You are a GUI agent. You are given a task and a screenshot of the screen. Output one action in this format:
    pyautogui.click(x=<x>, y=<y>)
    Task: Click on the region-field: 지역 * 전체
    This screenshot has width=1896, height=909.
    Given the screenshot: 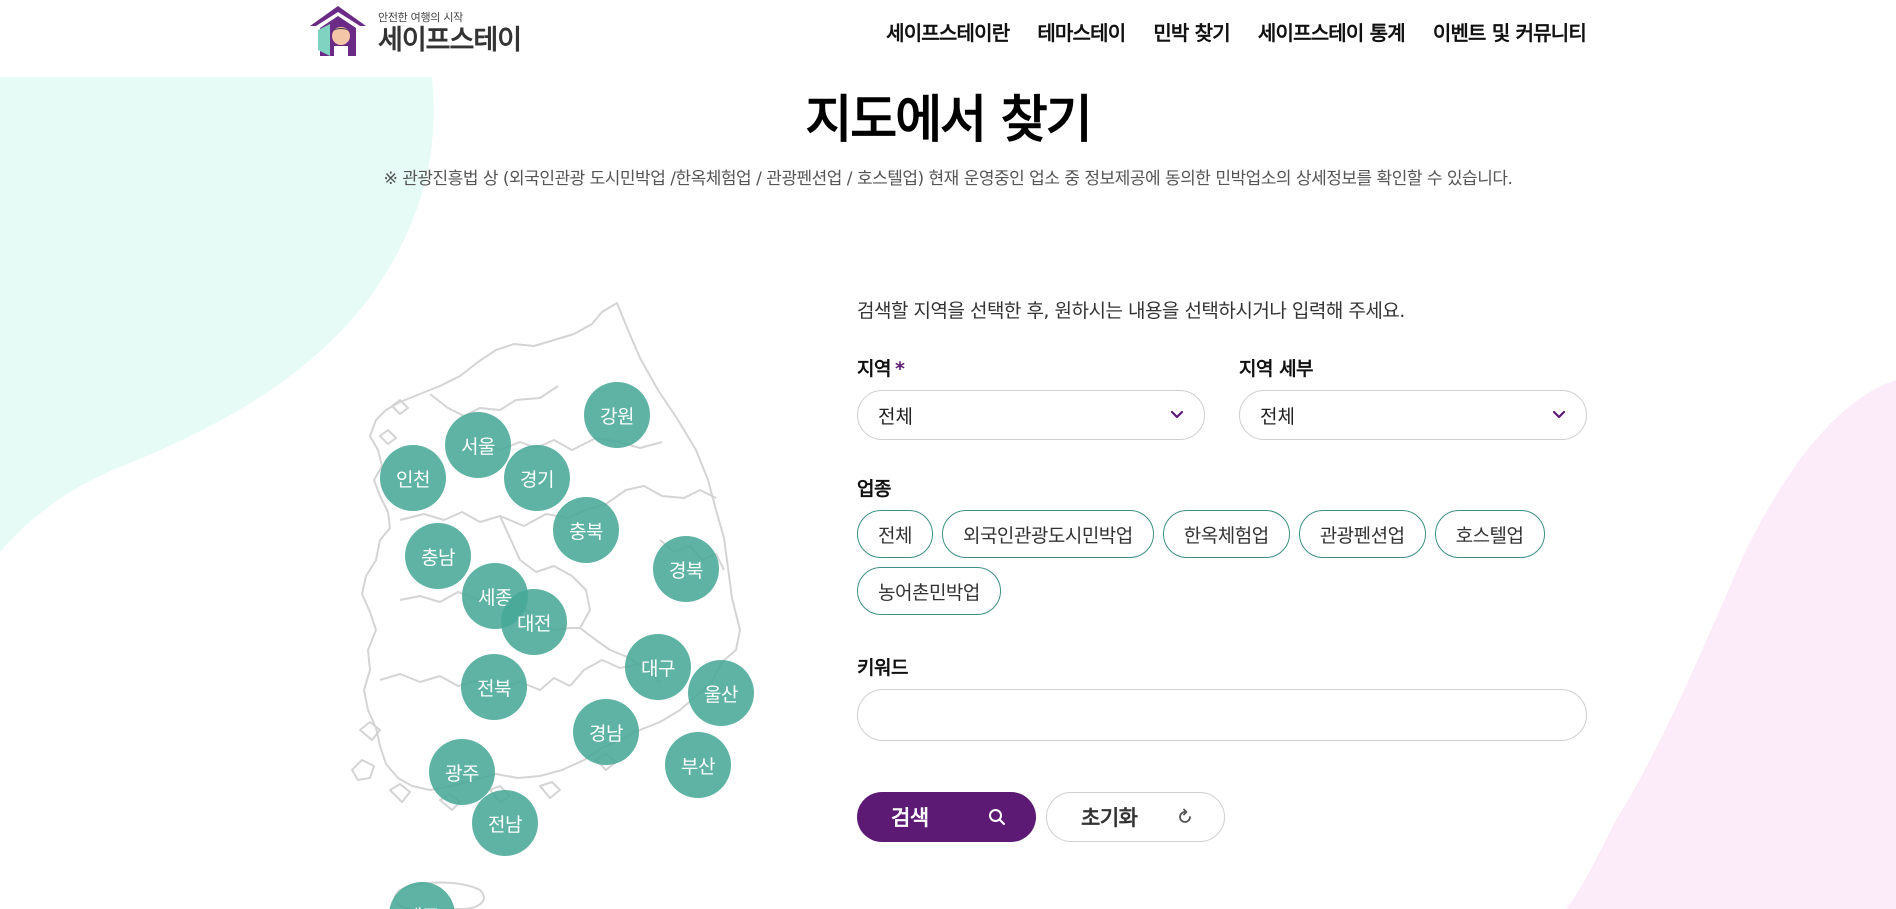 What is the action you would take?
    pyautogui.click(x=1031, y=398)
    